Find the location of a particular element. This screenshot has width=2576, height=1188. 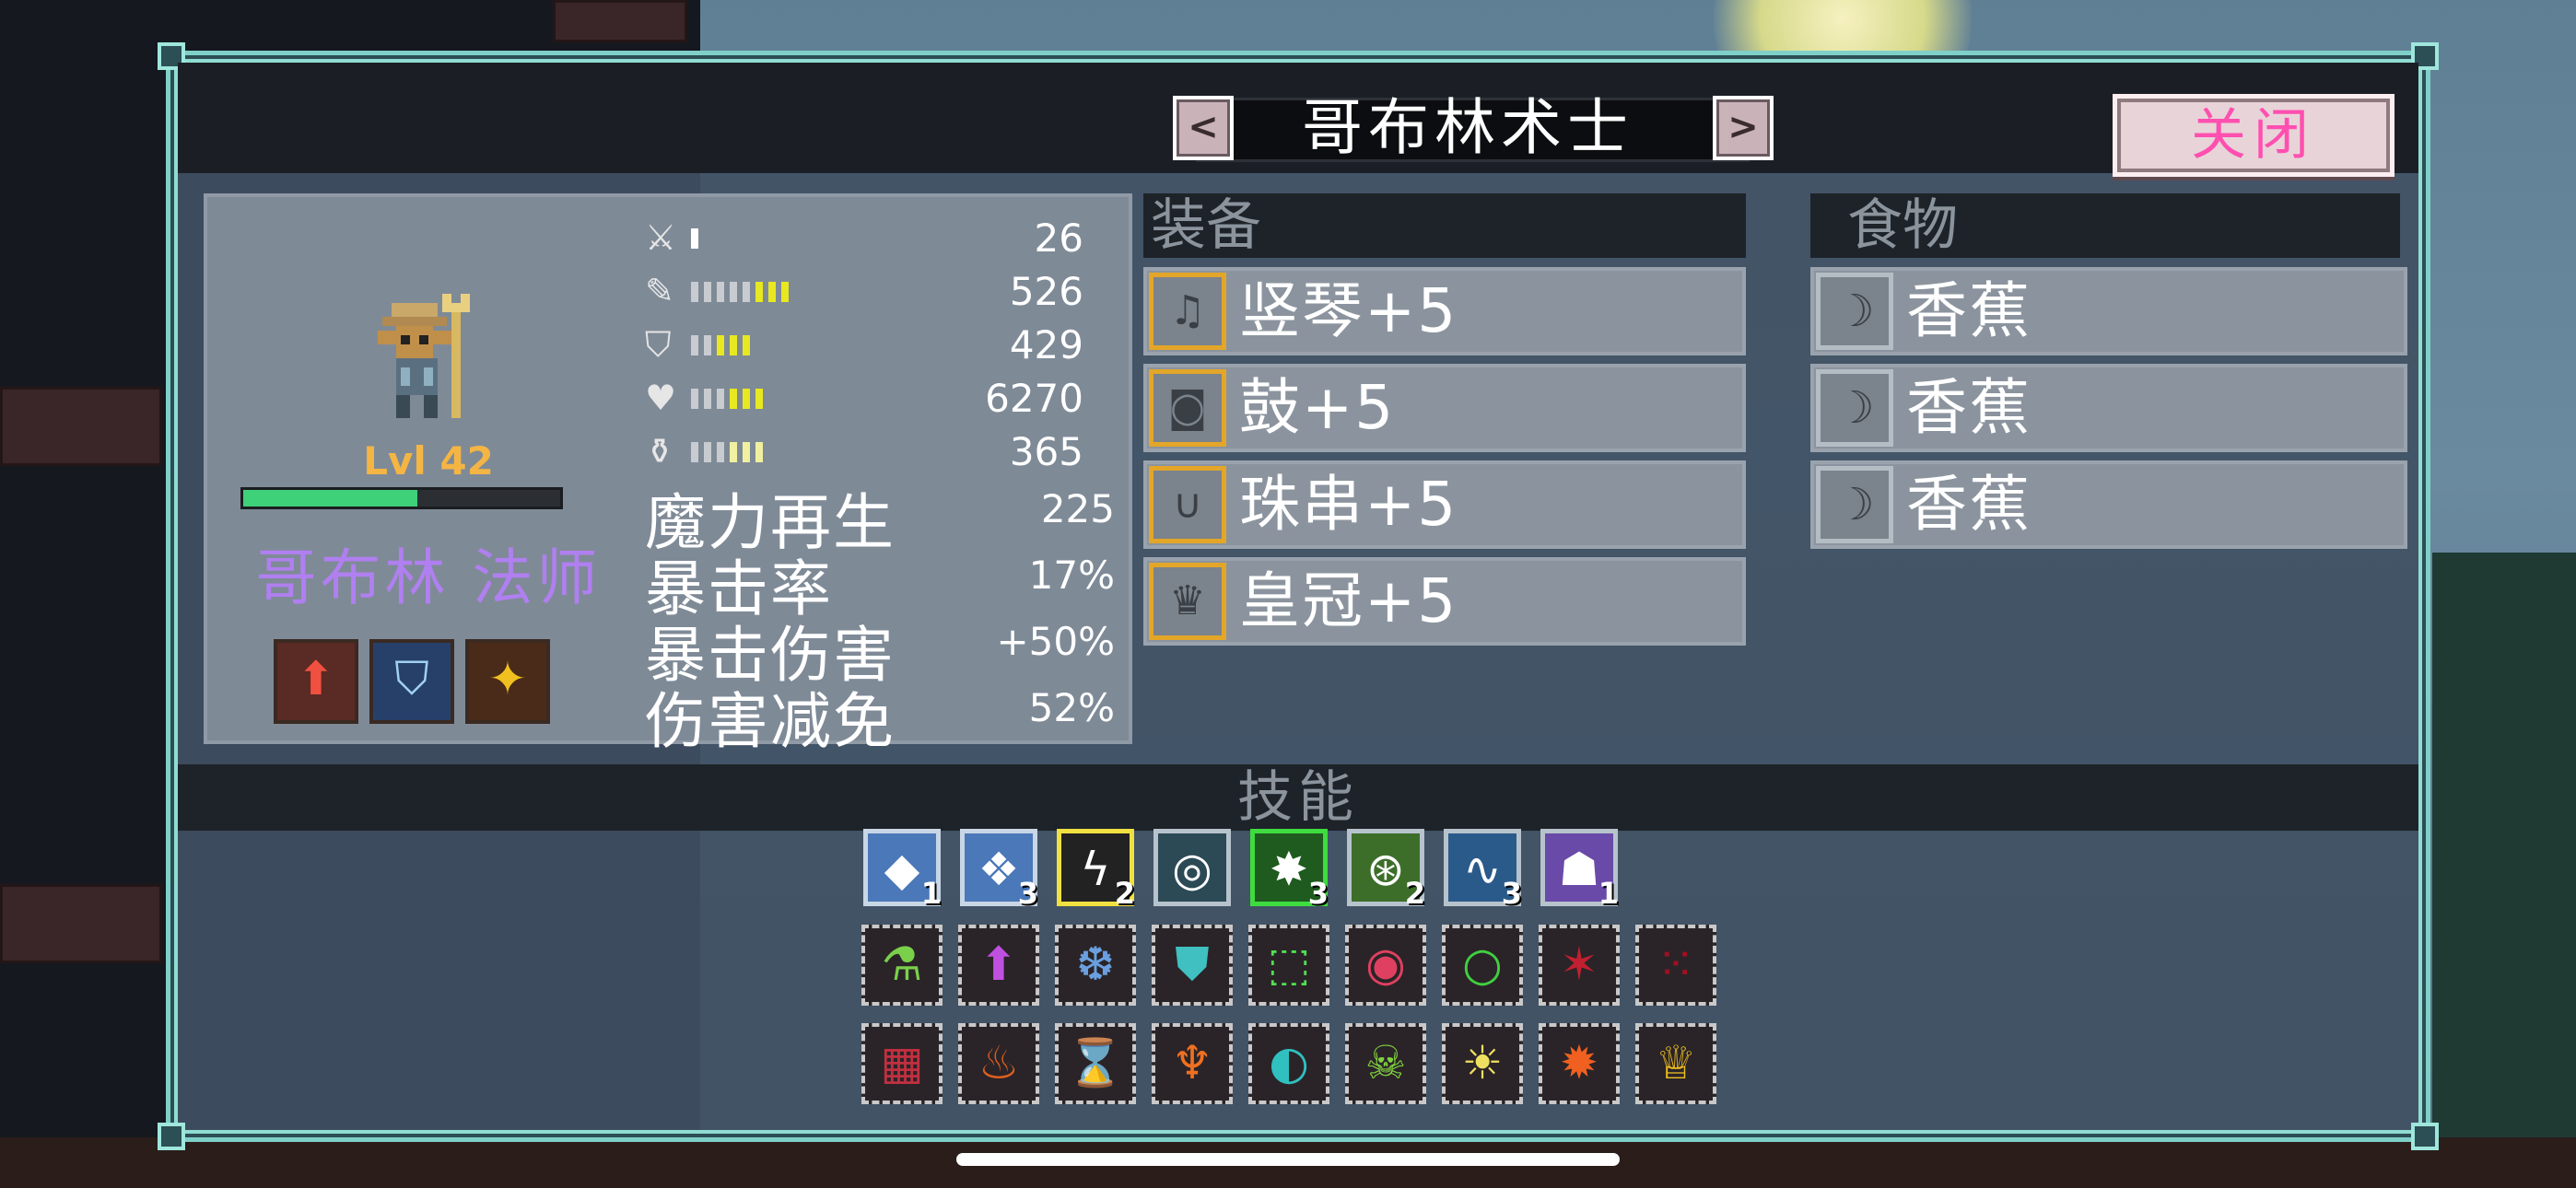

skills-header: 技能 is located at coordinates (1298, 797).